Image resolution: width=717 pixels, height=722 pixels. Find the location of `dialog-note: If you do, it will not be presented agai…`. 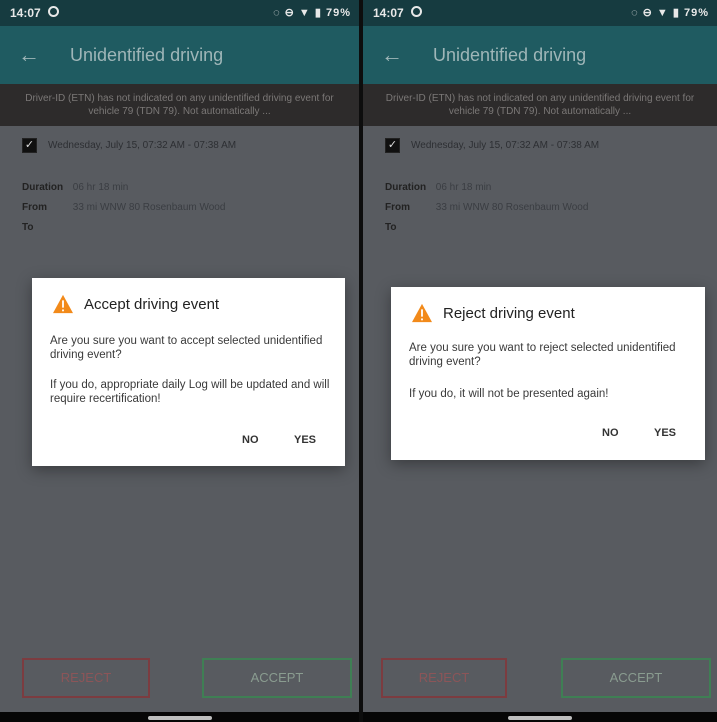

dialog-note: If you do, it will not be presented agai… is located at coordinates (509, 394).